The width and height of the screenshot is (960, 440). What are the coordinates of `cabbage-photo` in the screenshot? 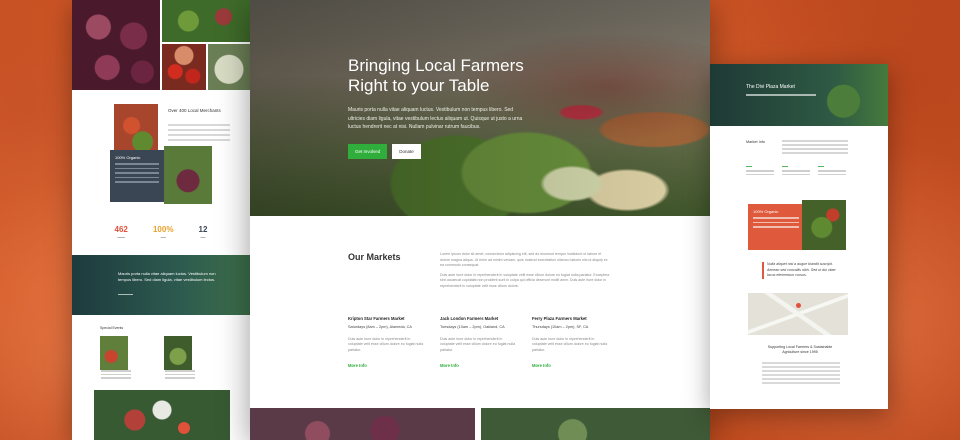 It's located at (229, 67).